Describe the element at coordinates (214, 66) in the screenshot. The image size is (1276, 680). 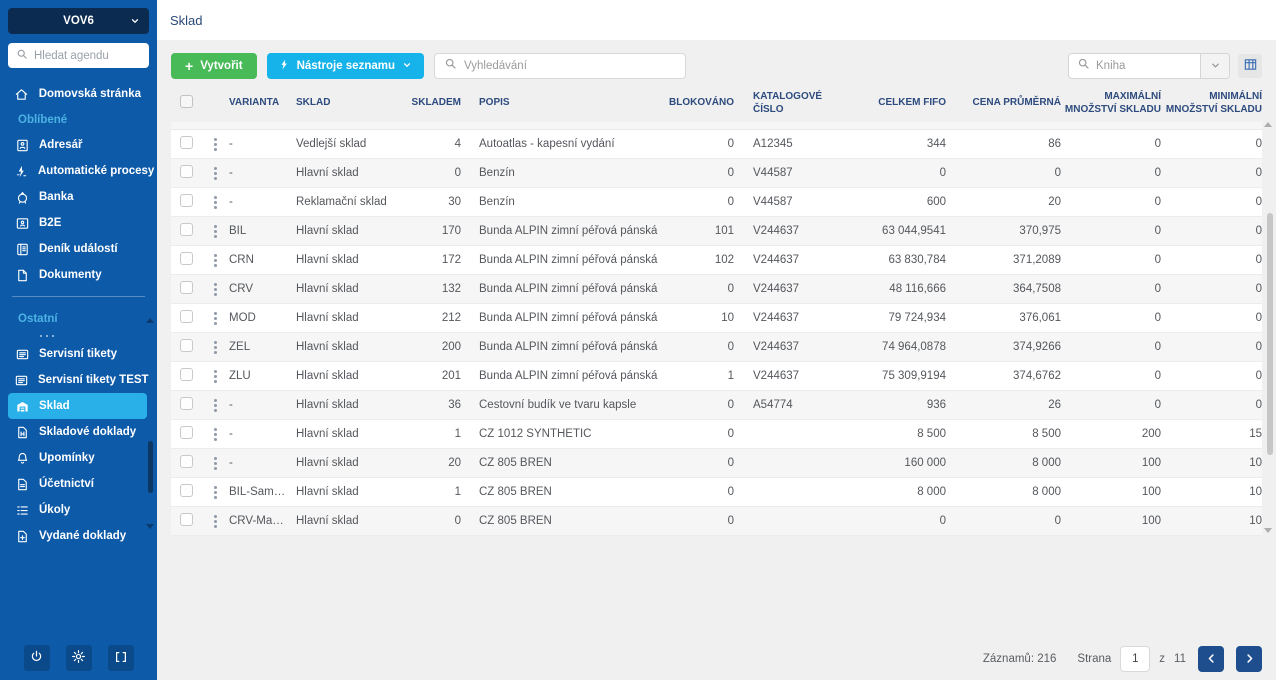
I see `create-button: + Vytvořit` at that location.